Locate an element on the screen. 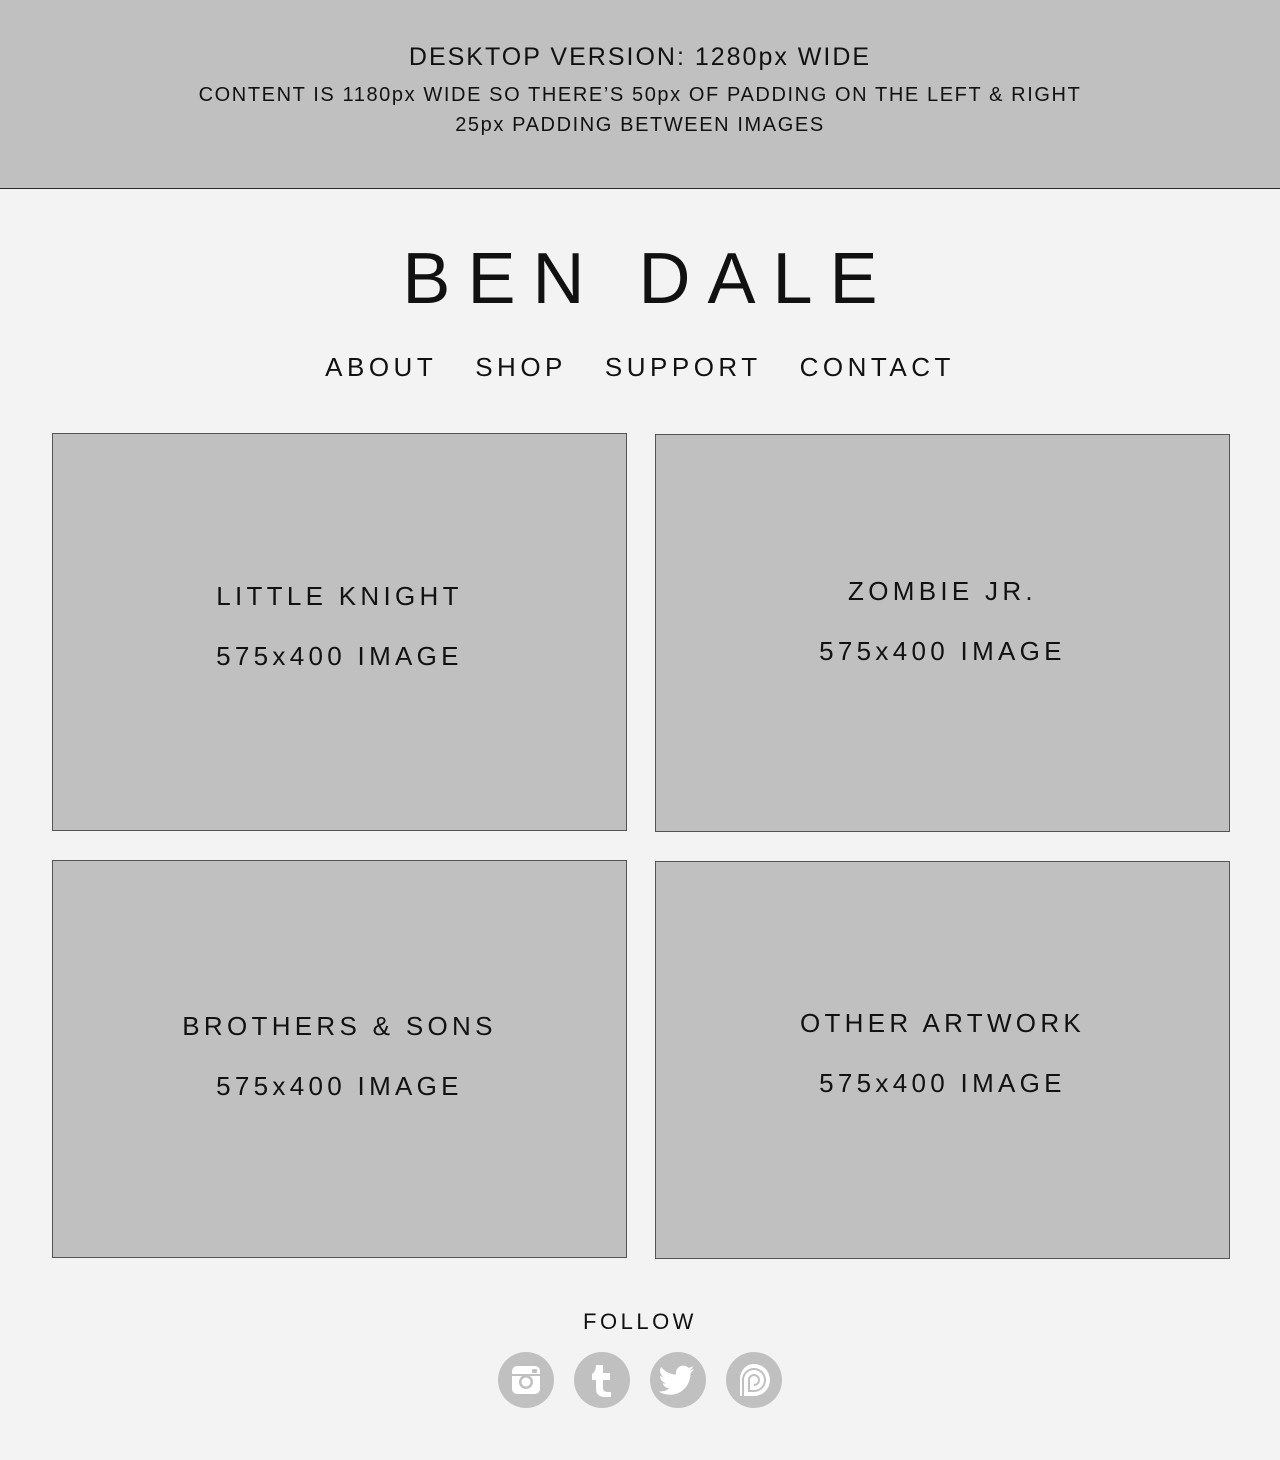 The height and width of the screenshot is (1460, 1280). nav-item-shop: SHOP is located at coordinates (521, 367).